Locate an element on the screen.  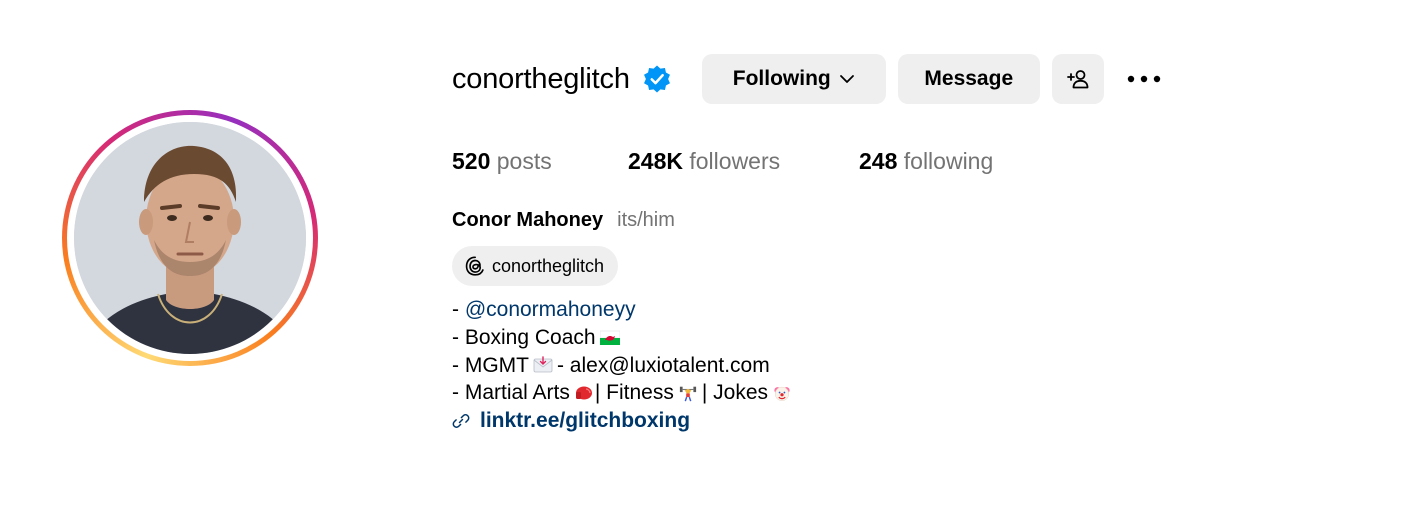
boxing-glove-icon is located at coordinates (583, 393).